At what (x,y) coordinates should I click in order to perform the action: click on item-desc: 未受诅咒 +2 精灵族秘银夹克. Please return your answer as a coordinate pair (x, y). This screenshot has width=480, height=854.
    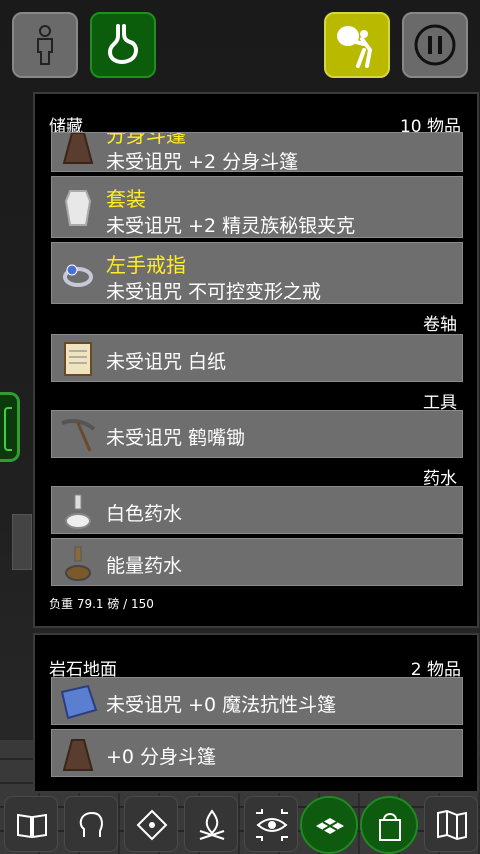
    Looking at the image, I should click on (231, 226).